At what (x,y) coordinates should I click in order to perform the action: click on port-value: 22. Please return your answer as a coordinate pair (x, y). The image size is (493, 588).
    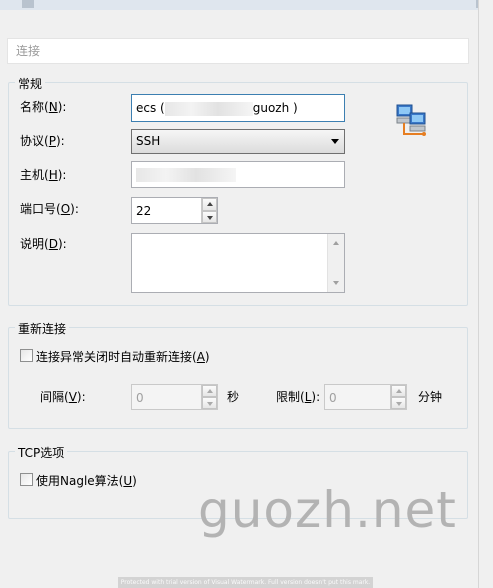
    Looking at the image, I should click on (144, 211).